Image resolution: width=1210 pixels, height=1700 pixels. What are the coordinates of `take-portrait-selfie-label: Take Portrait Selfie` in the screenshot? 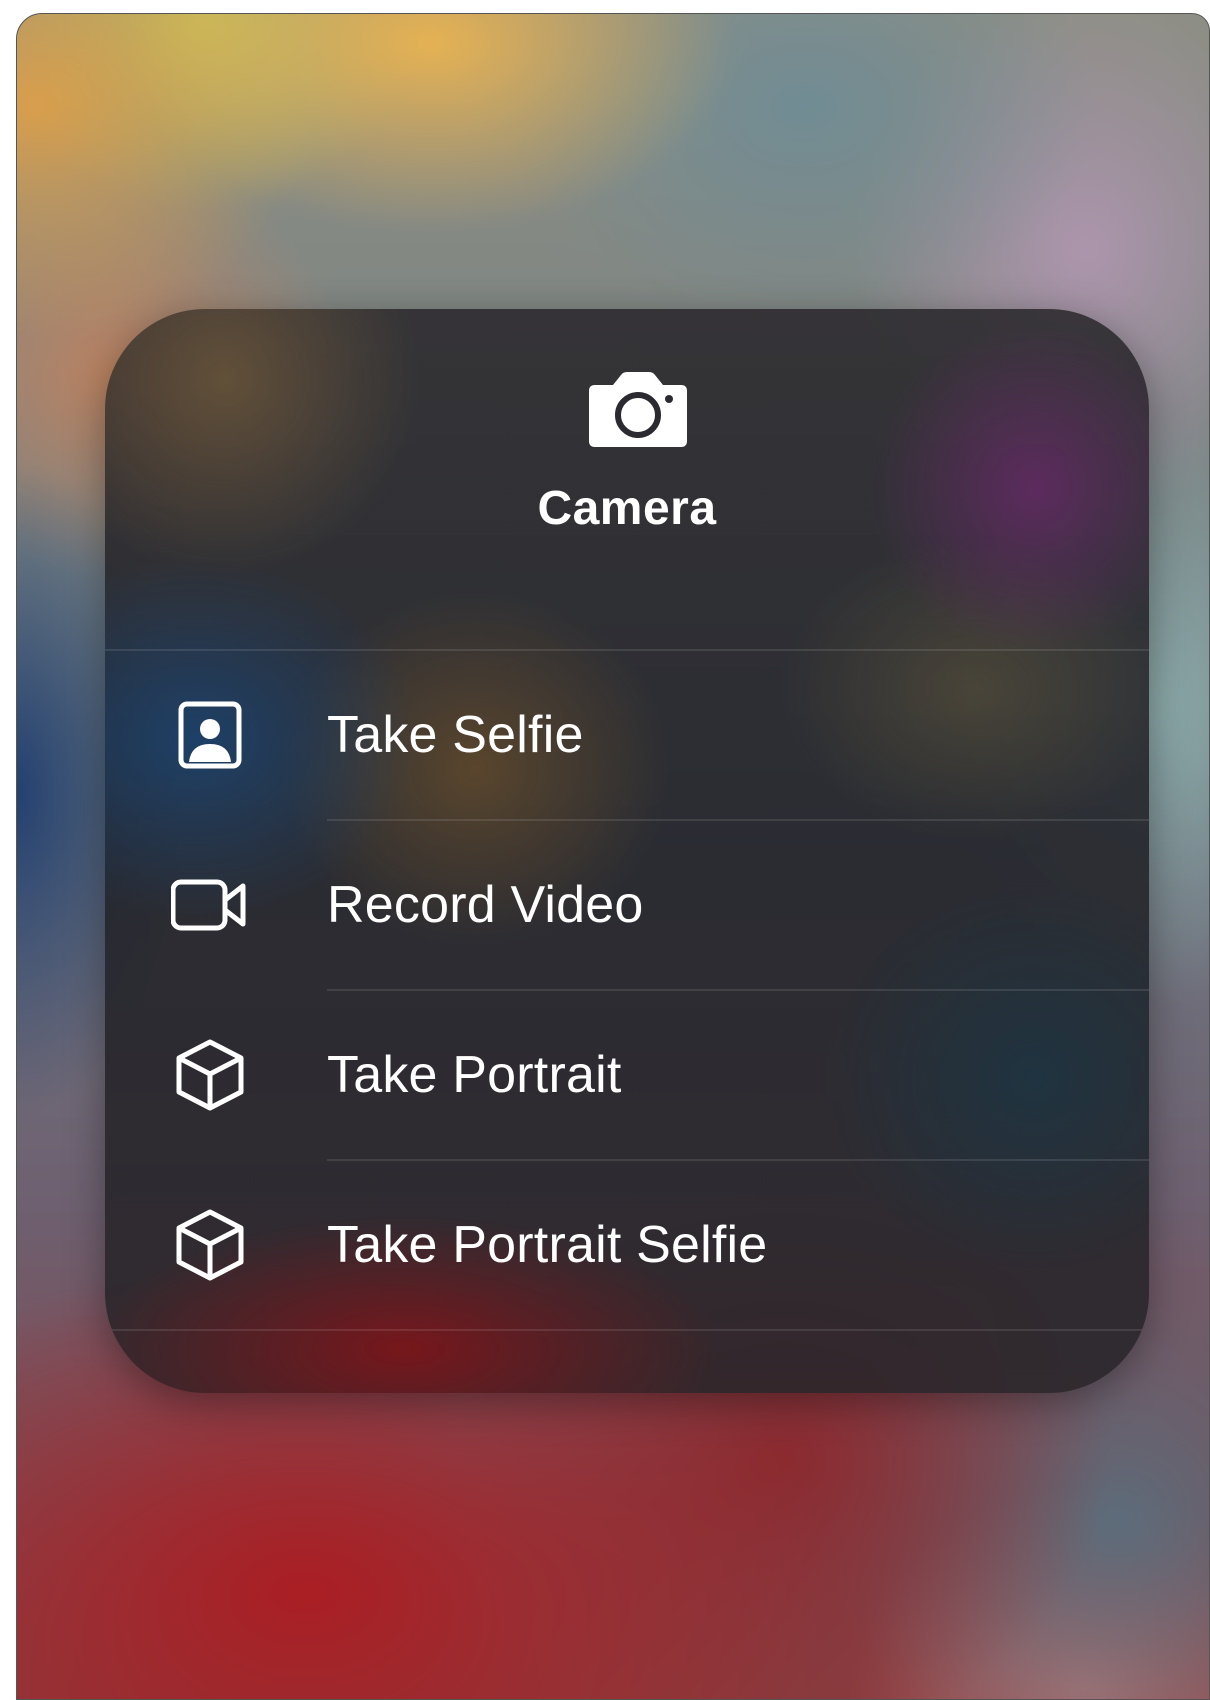 It's located at (547, 1245).